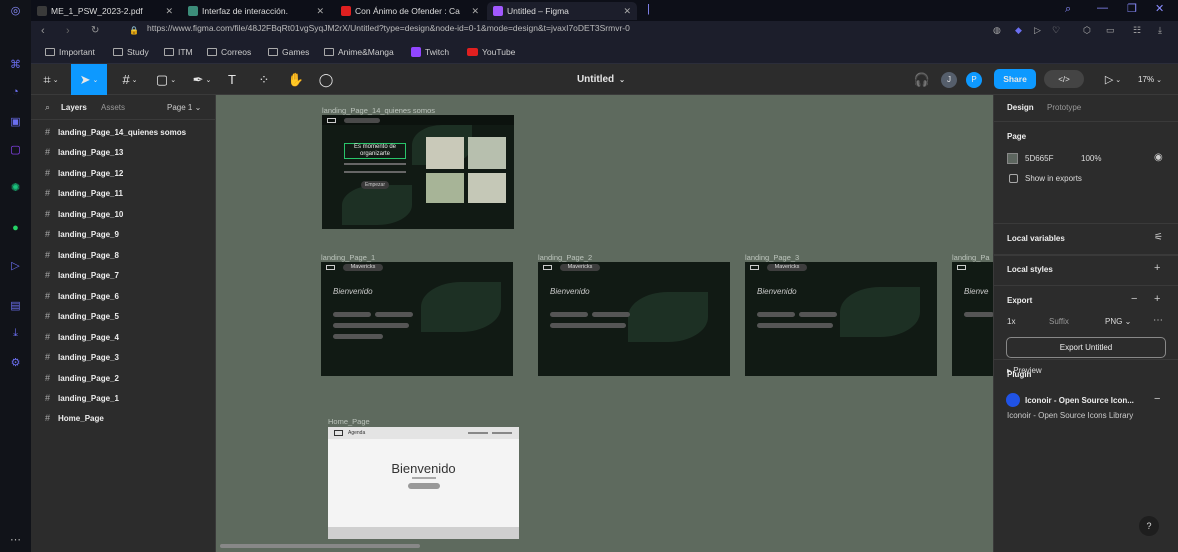  I want to click on frame-label: landing_Pa, so click(971, 257).